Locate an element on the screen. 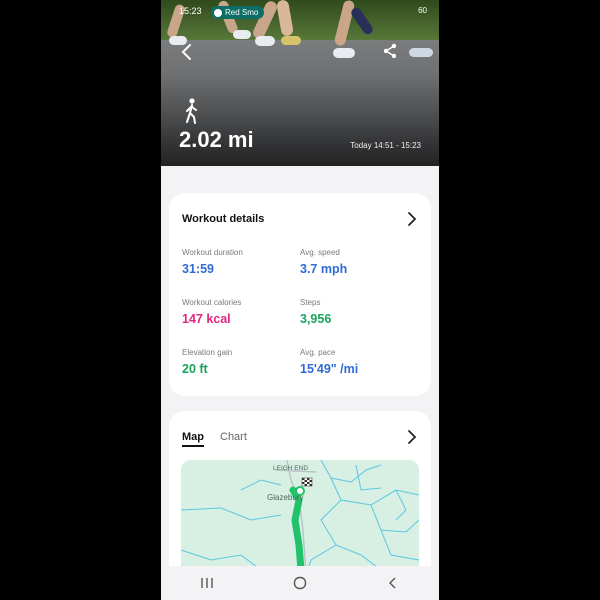  workout-time-range: Today 14:51 - 15:23 is located at coordinates (385, 145).